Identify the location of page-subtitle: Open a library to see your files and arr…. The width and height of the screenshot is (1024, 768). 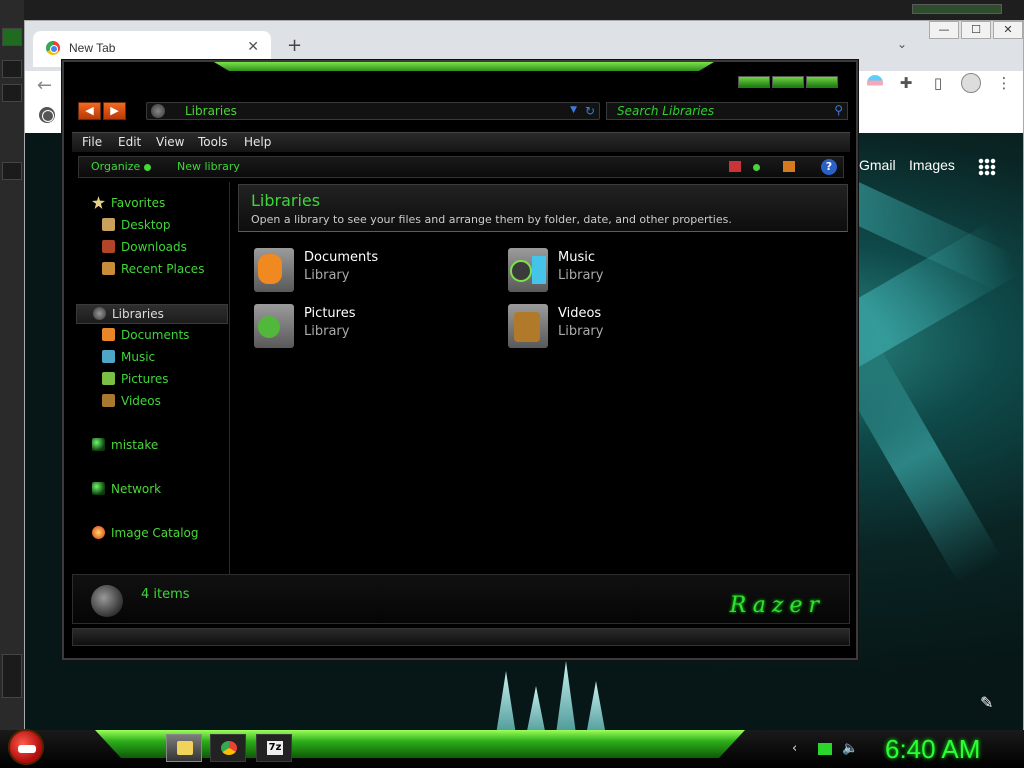
(491, 219).